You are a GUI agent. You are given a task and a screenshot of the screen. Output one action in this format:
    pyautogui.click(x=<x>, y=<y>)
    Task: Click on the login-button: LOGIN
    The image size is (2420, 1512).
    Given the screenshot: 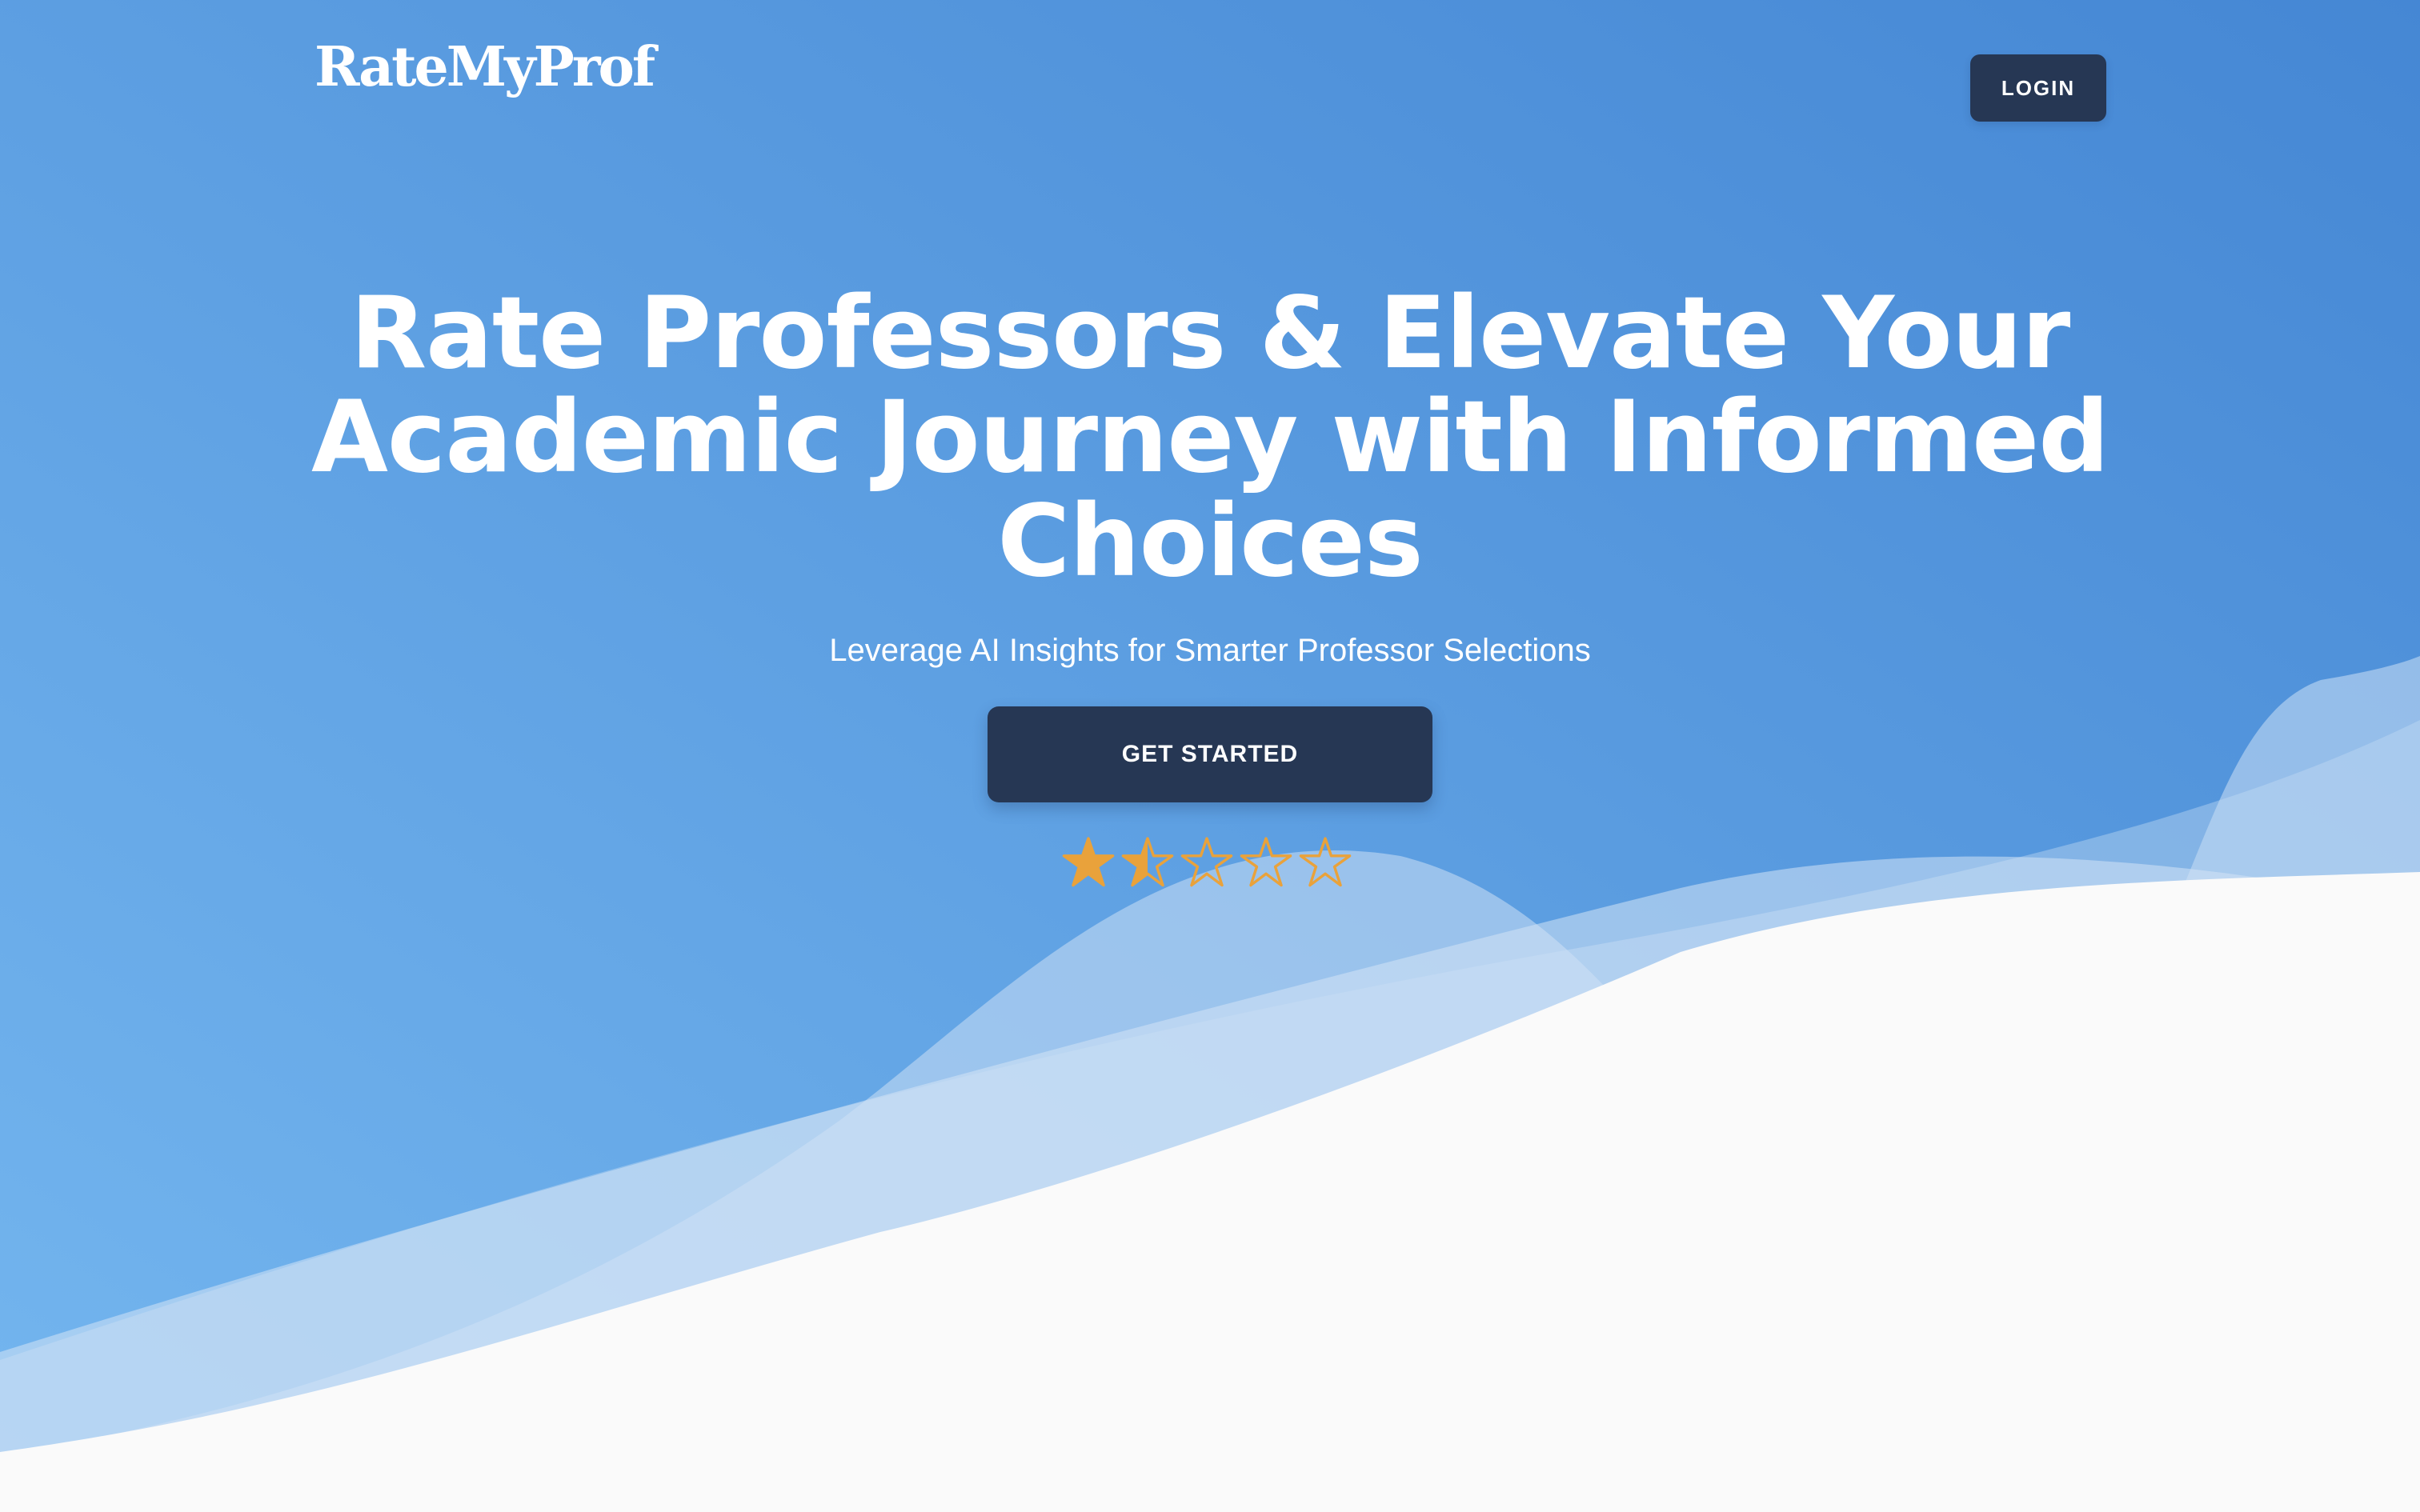 What is the action you would take?
    pyautogui.click(x=2038, y=88)
    